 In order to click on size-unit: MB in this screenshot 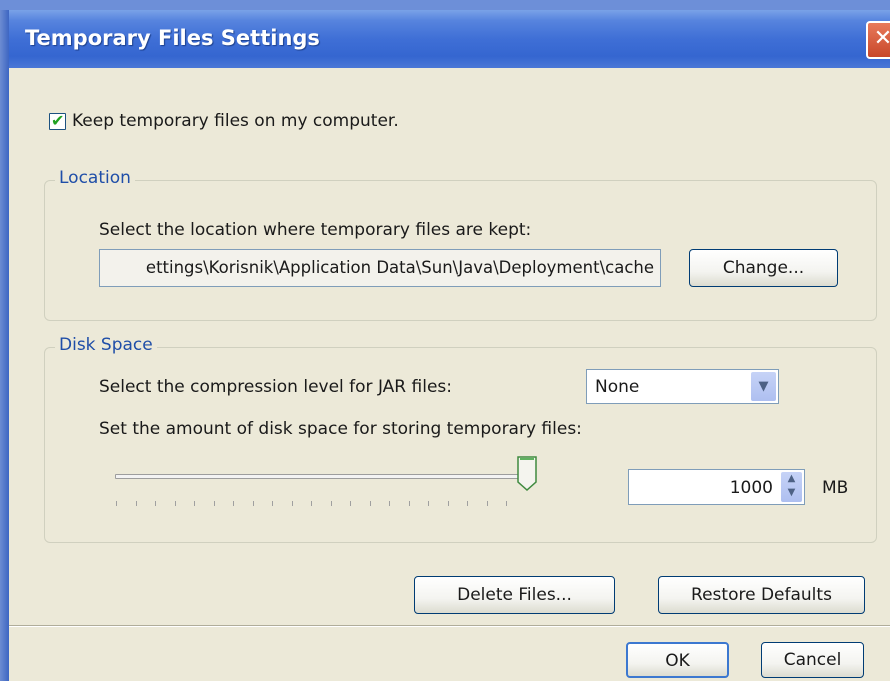, I will do `click(835, 488)`.